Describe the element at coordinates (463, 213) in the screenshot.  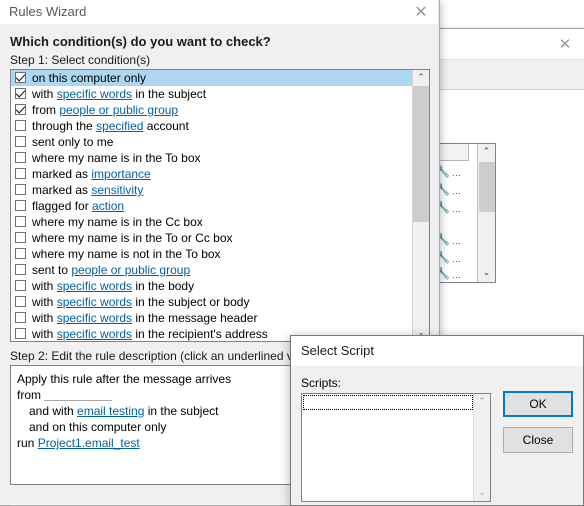
I see `macro-listbox: 🔧 … 🔧 … 🔧 … 🔧 … 🔧 … 🔧 … ⌃ ⌄` at that location.